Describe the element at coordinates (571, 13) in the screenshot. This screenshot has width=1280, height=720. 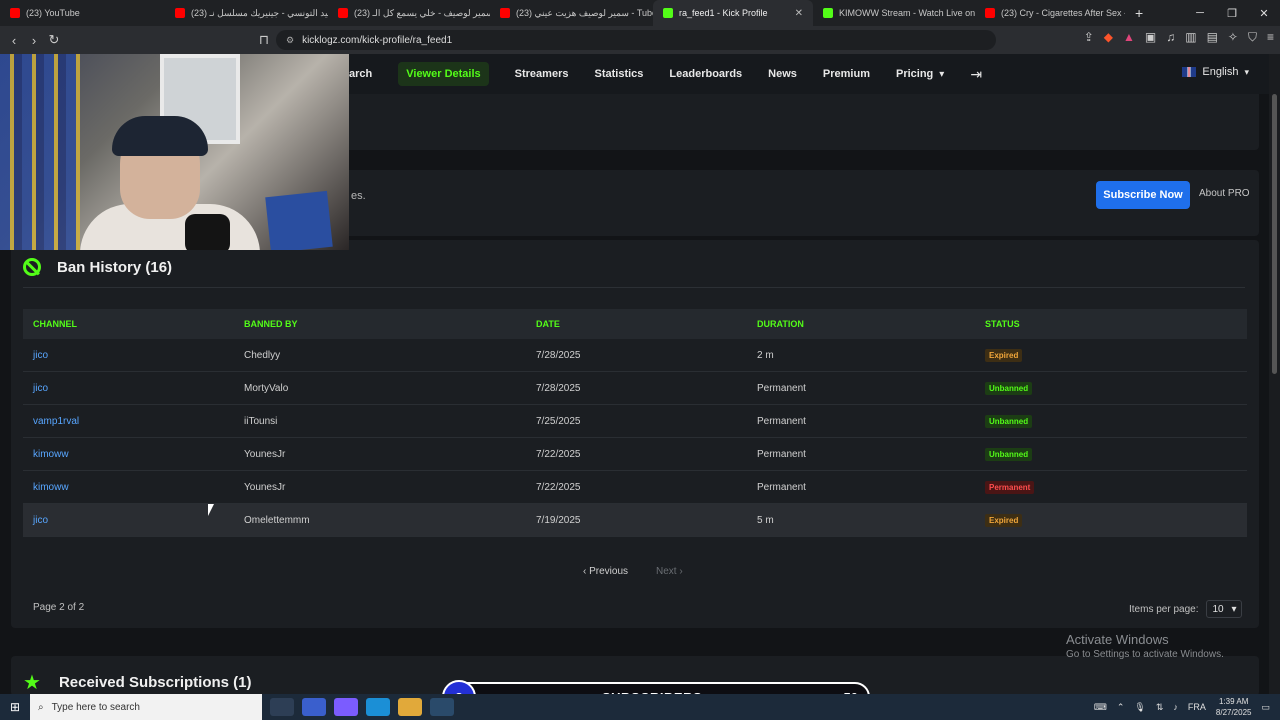
I see `browser-tab: (23) سمير لوصيف هزيت عيني - Tube` at that location.